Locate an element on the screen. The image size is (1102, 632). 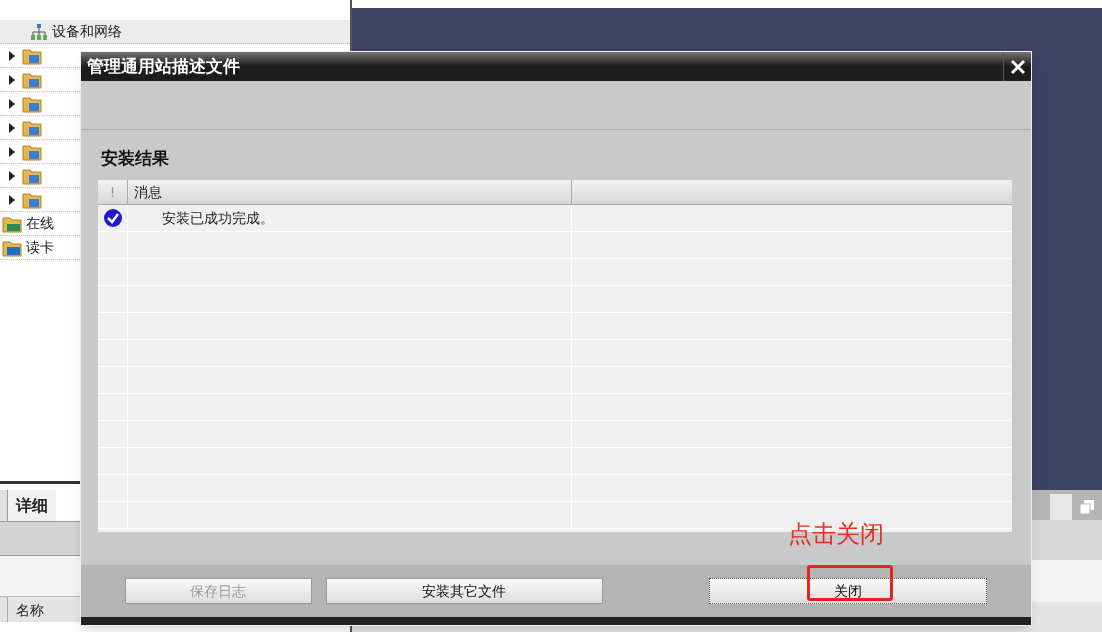
dialog-button: 安装其它文件 is located at coordinates (464, 591).